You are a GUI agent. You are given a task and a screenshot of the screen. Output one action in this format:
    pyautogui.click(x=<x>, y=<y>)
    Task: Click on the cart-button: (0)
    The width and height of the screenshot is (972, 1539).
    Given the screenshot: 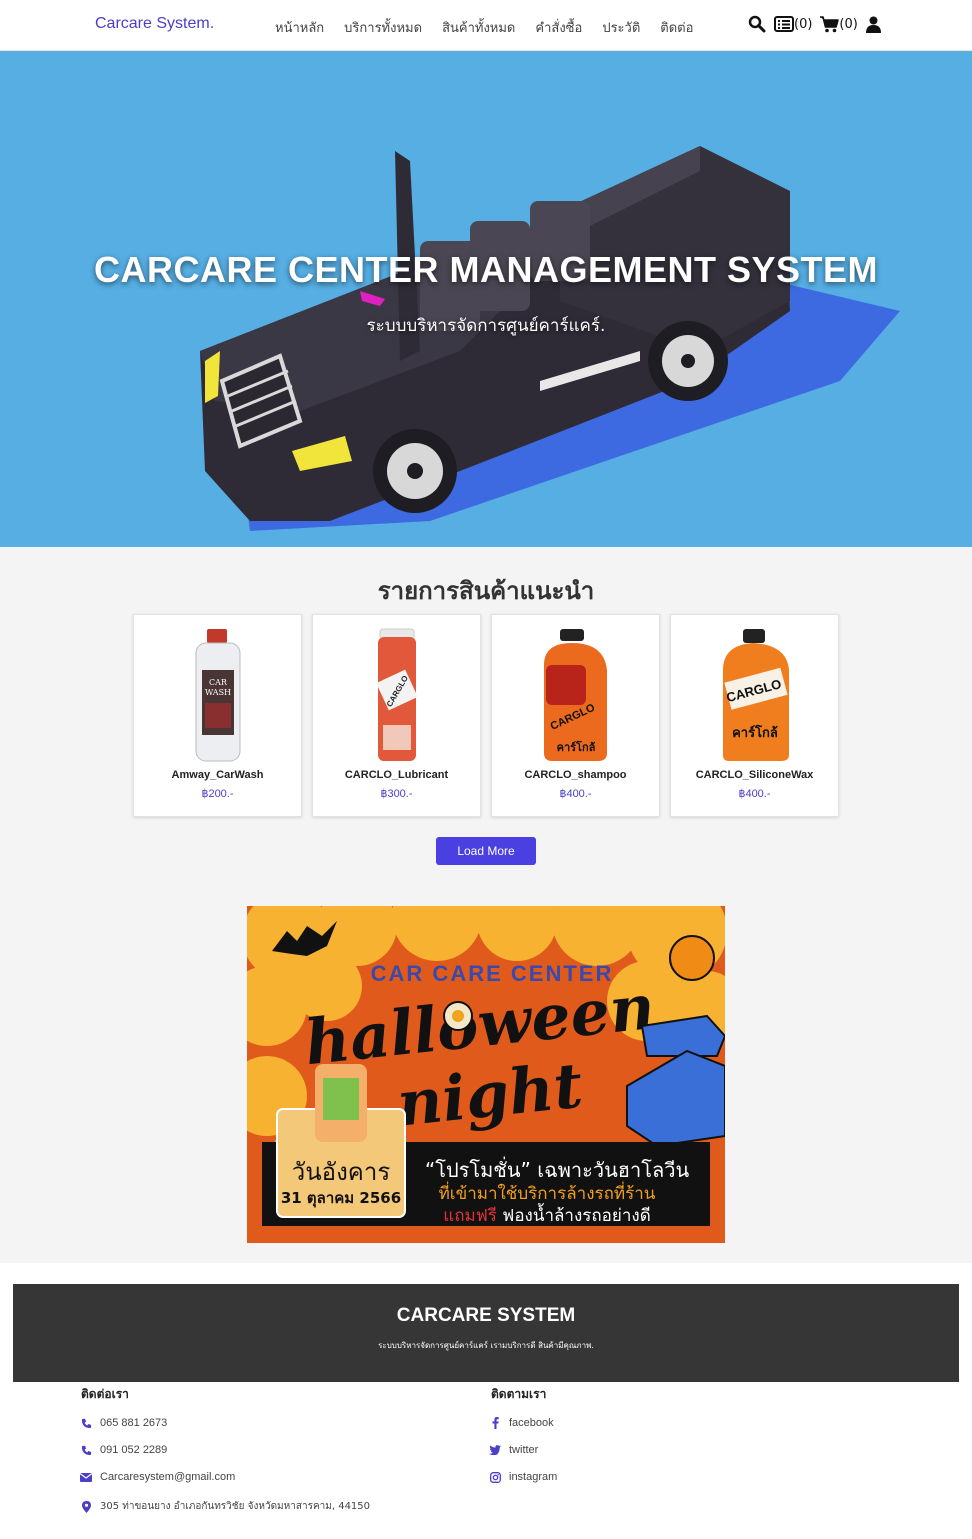 What is the action you would take?
    pyautogui.click(x=839, y=24)
    